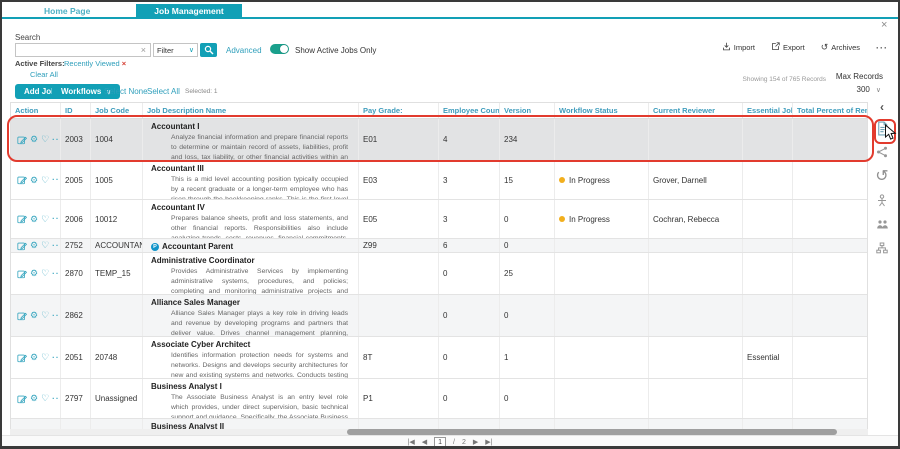 The width and height of the screenshot is (900, 449). Describe the element at coordinates (869, 89) in the screenshot. I see `max-records-dropdown: 300 ∨` at that location.